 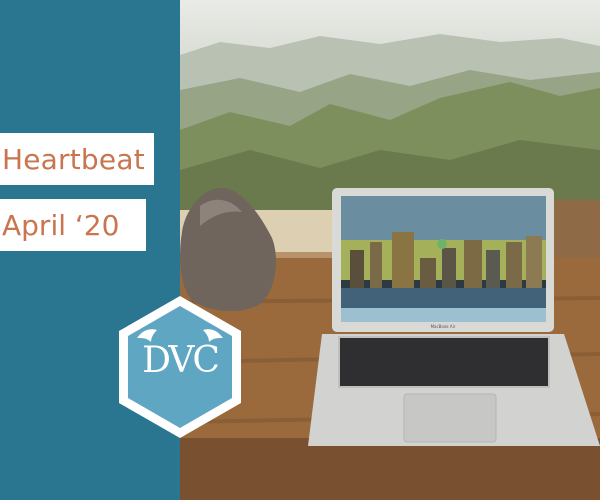 What do you see at coordinates (444, 362) in the screenshot?
I see `keyboard` at bounding box center [444, 362].